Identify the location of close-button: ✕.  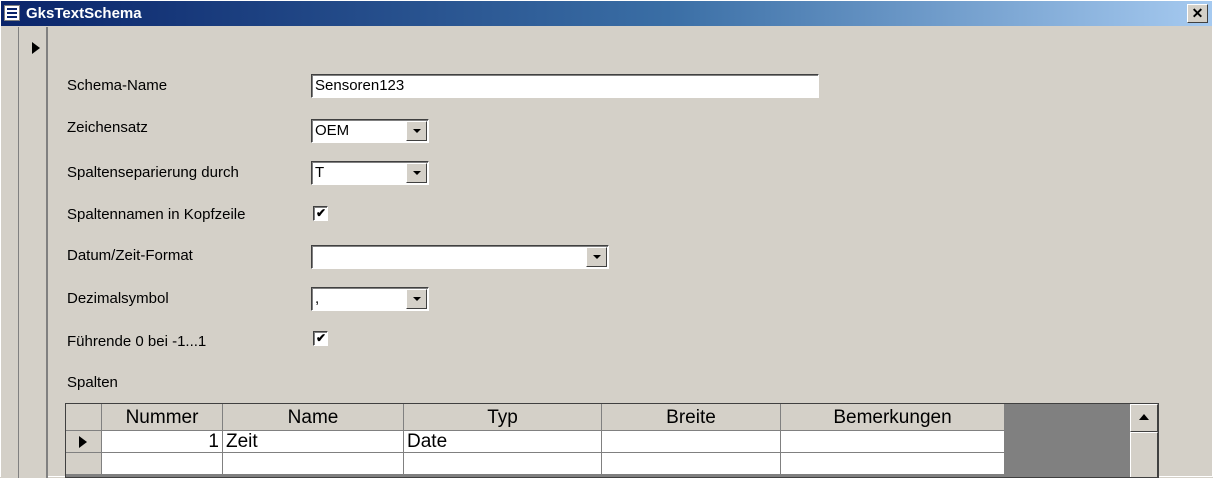
(1197, 13).